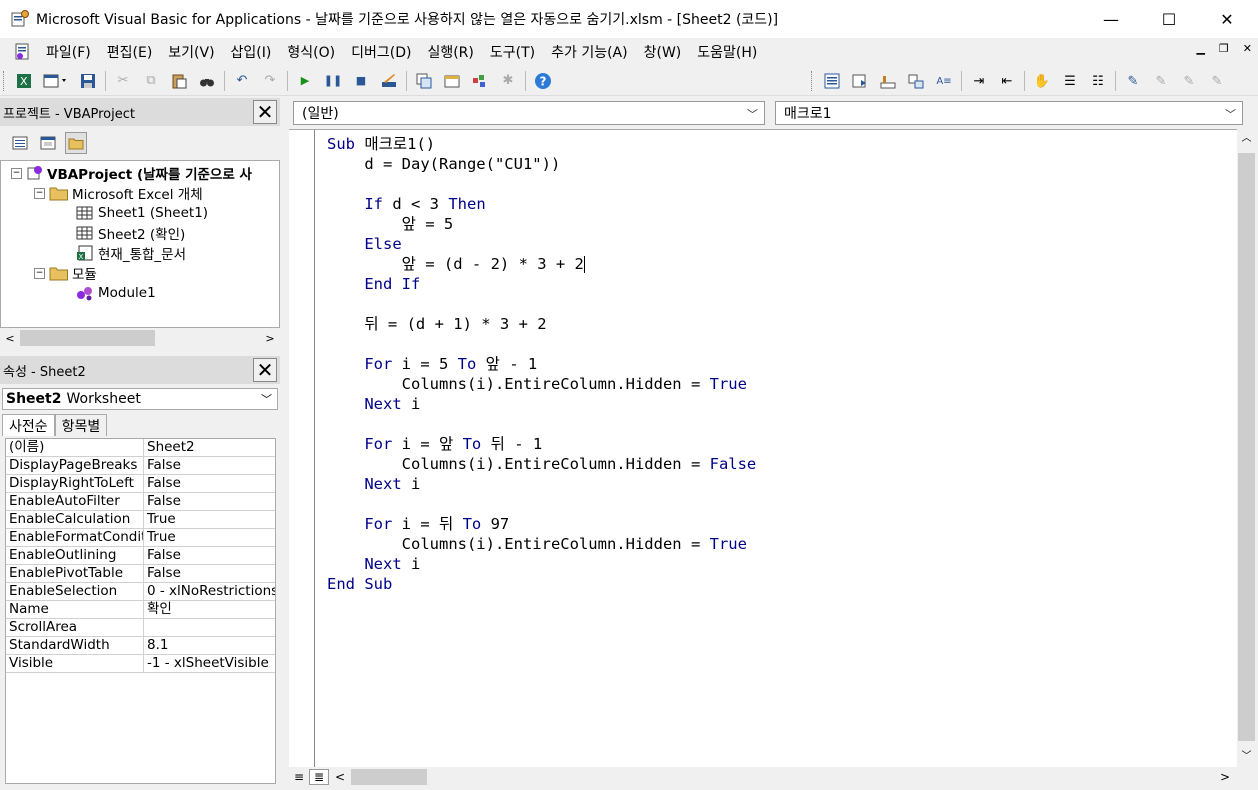 The width and height of the screenshot is (1258, 790). I want to click on property-value: -1 - xlSheetVisible, so click(209, 663).